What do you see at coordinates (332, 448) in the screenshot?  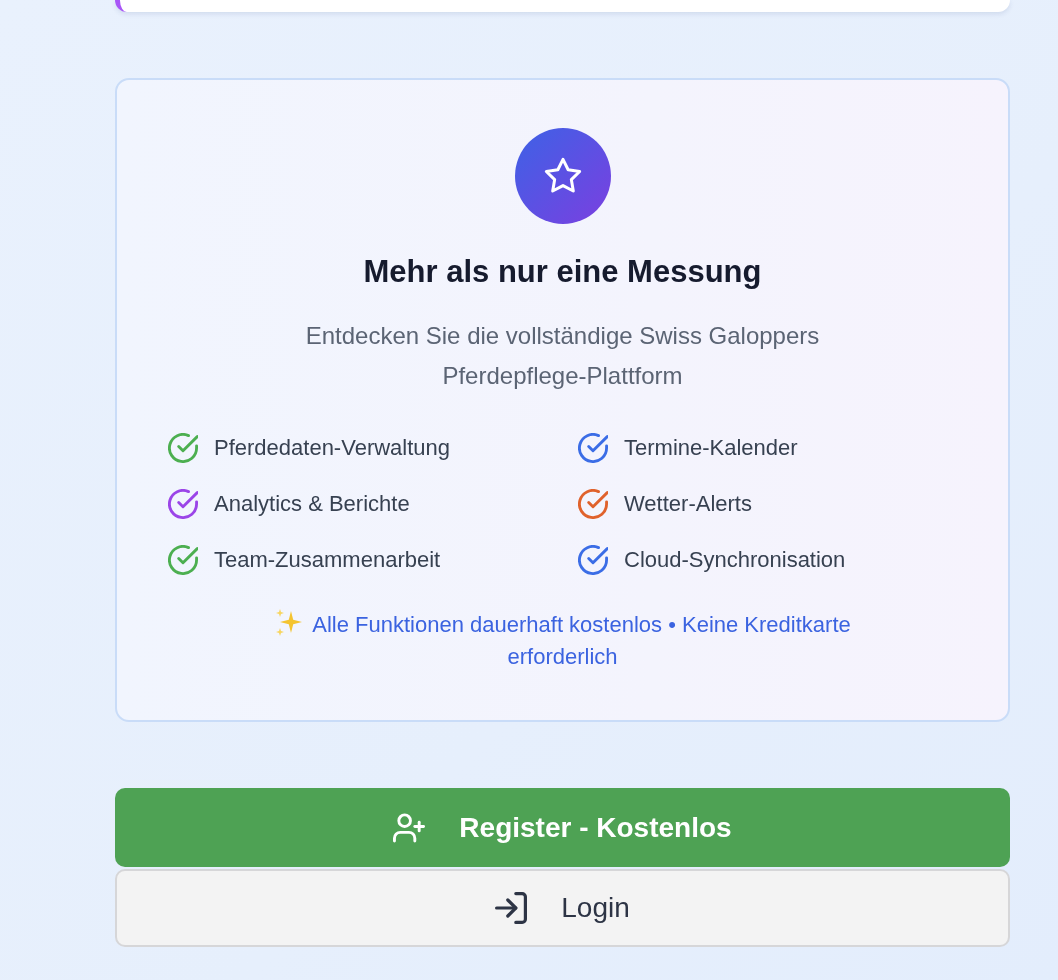 I see `feature-label: Pferdedaten-Verwaltung` at bounding box center [332, 448].